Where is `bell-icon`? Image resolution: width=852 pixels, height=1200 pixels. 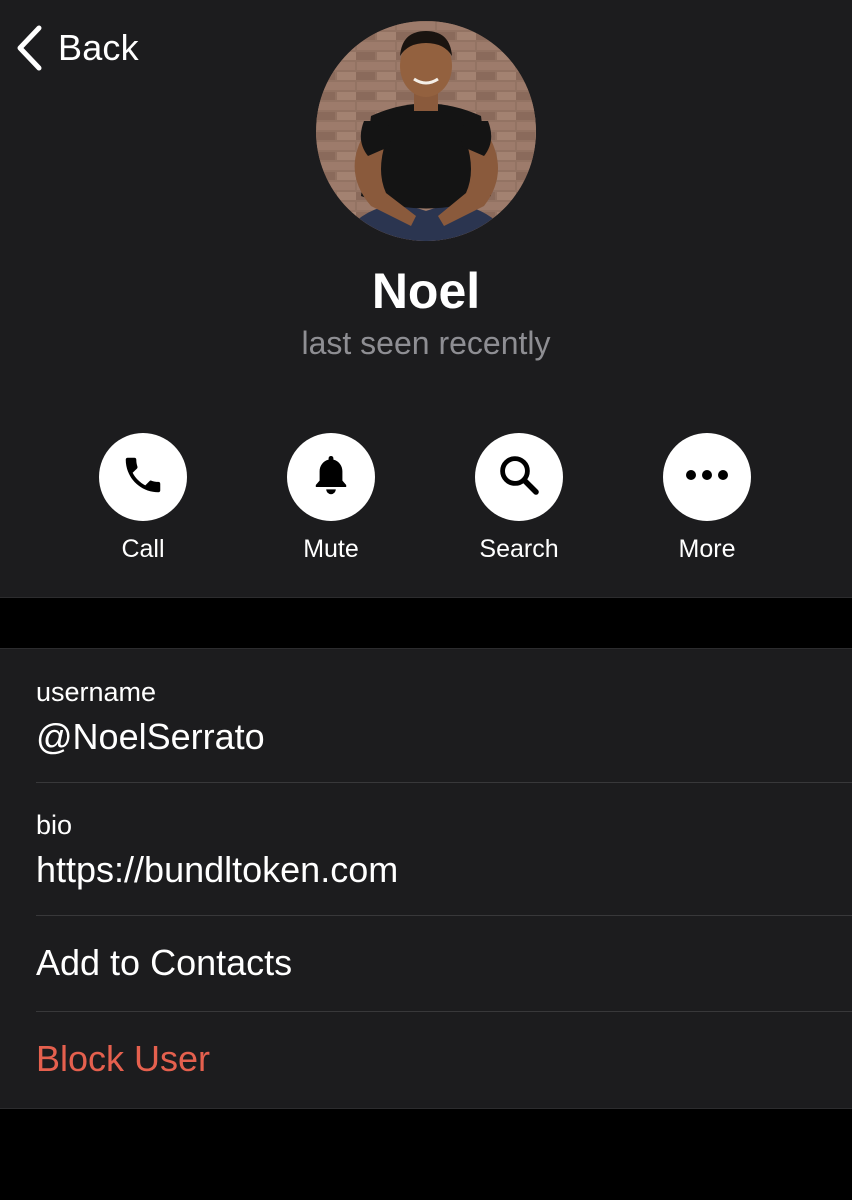
bell-icon is located at coordinates (331, 477).